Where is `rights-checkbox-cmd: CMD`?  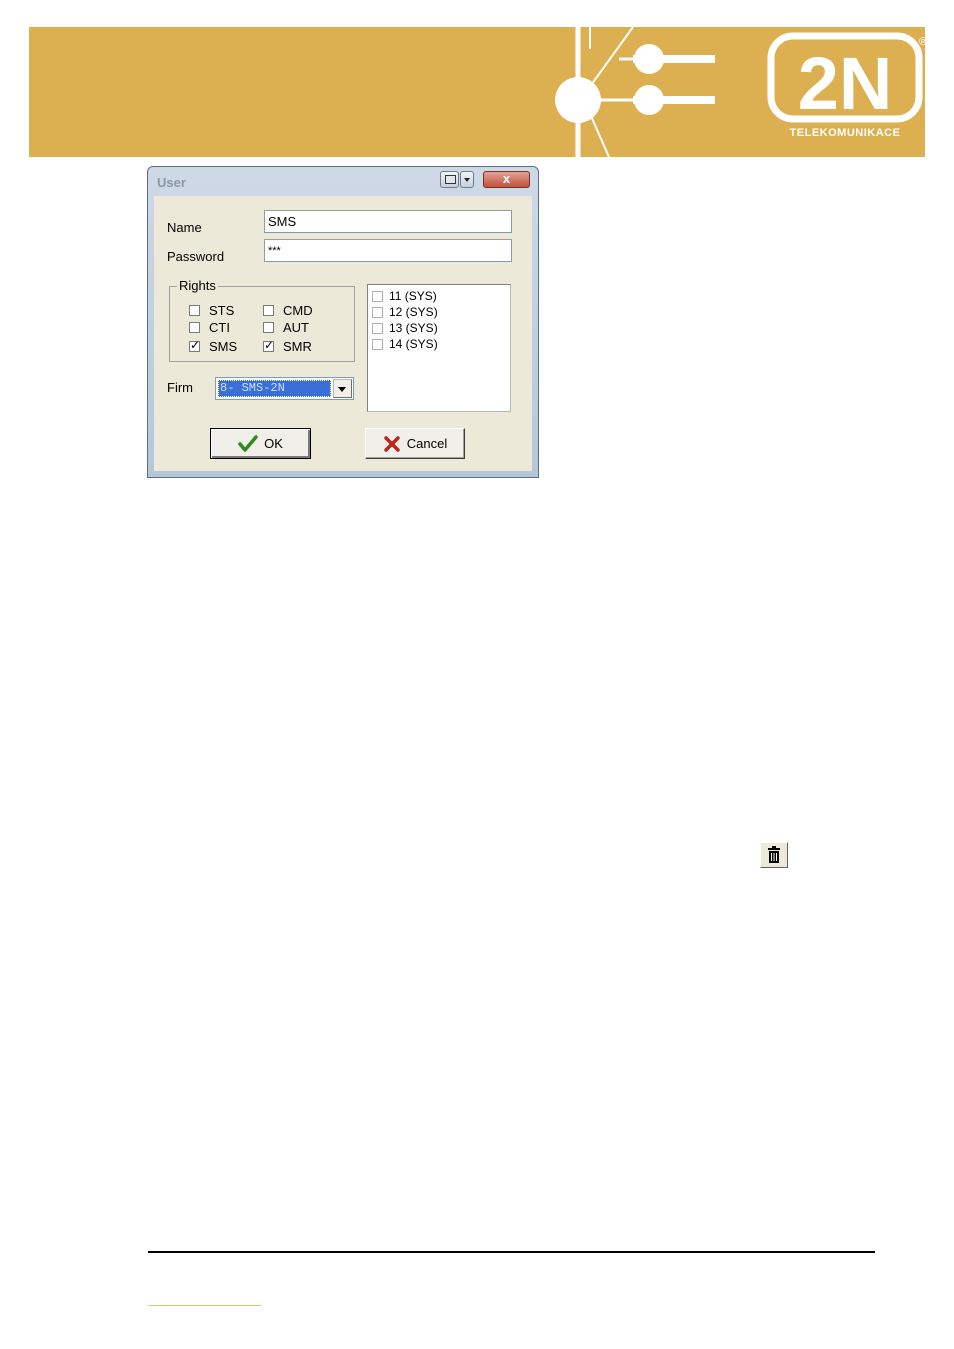 rights-checkbox-cmd: CMD is located at coordinates (288, 310).